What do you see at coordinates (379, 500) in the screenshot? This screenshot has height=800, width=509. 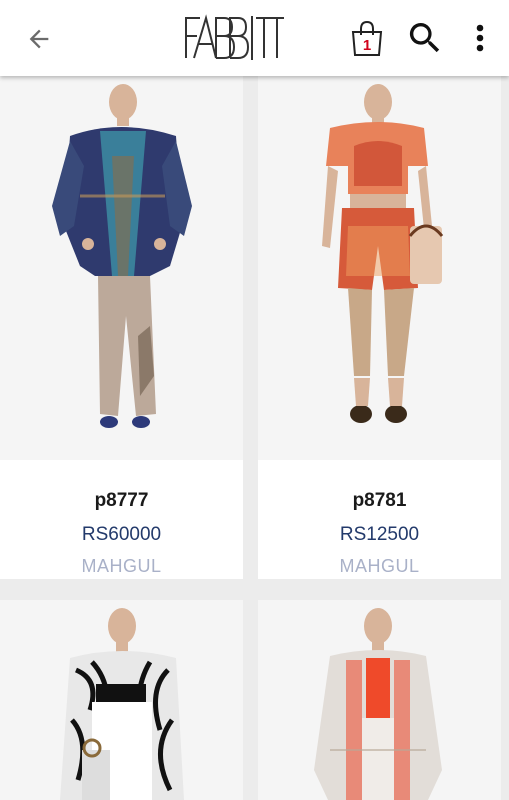 I see `product-name: p8781` at bounding box center [379, 500].